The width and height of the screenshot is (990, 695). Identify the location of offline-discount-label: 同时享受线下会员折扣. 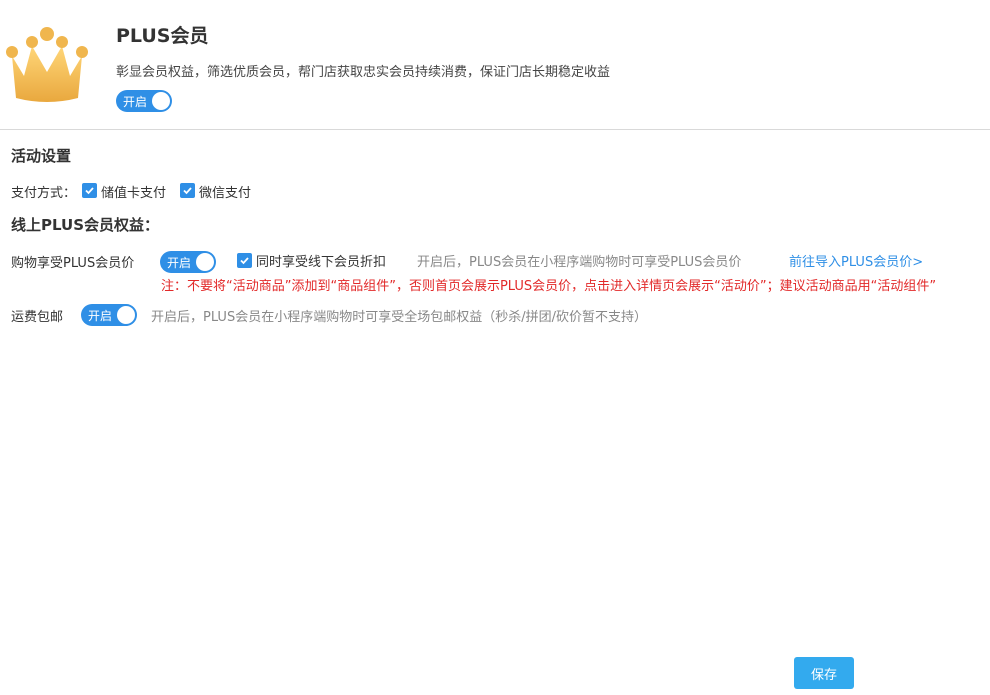
(321, 260).